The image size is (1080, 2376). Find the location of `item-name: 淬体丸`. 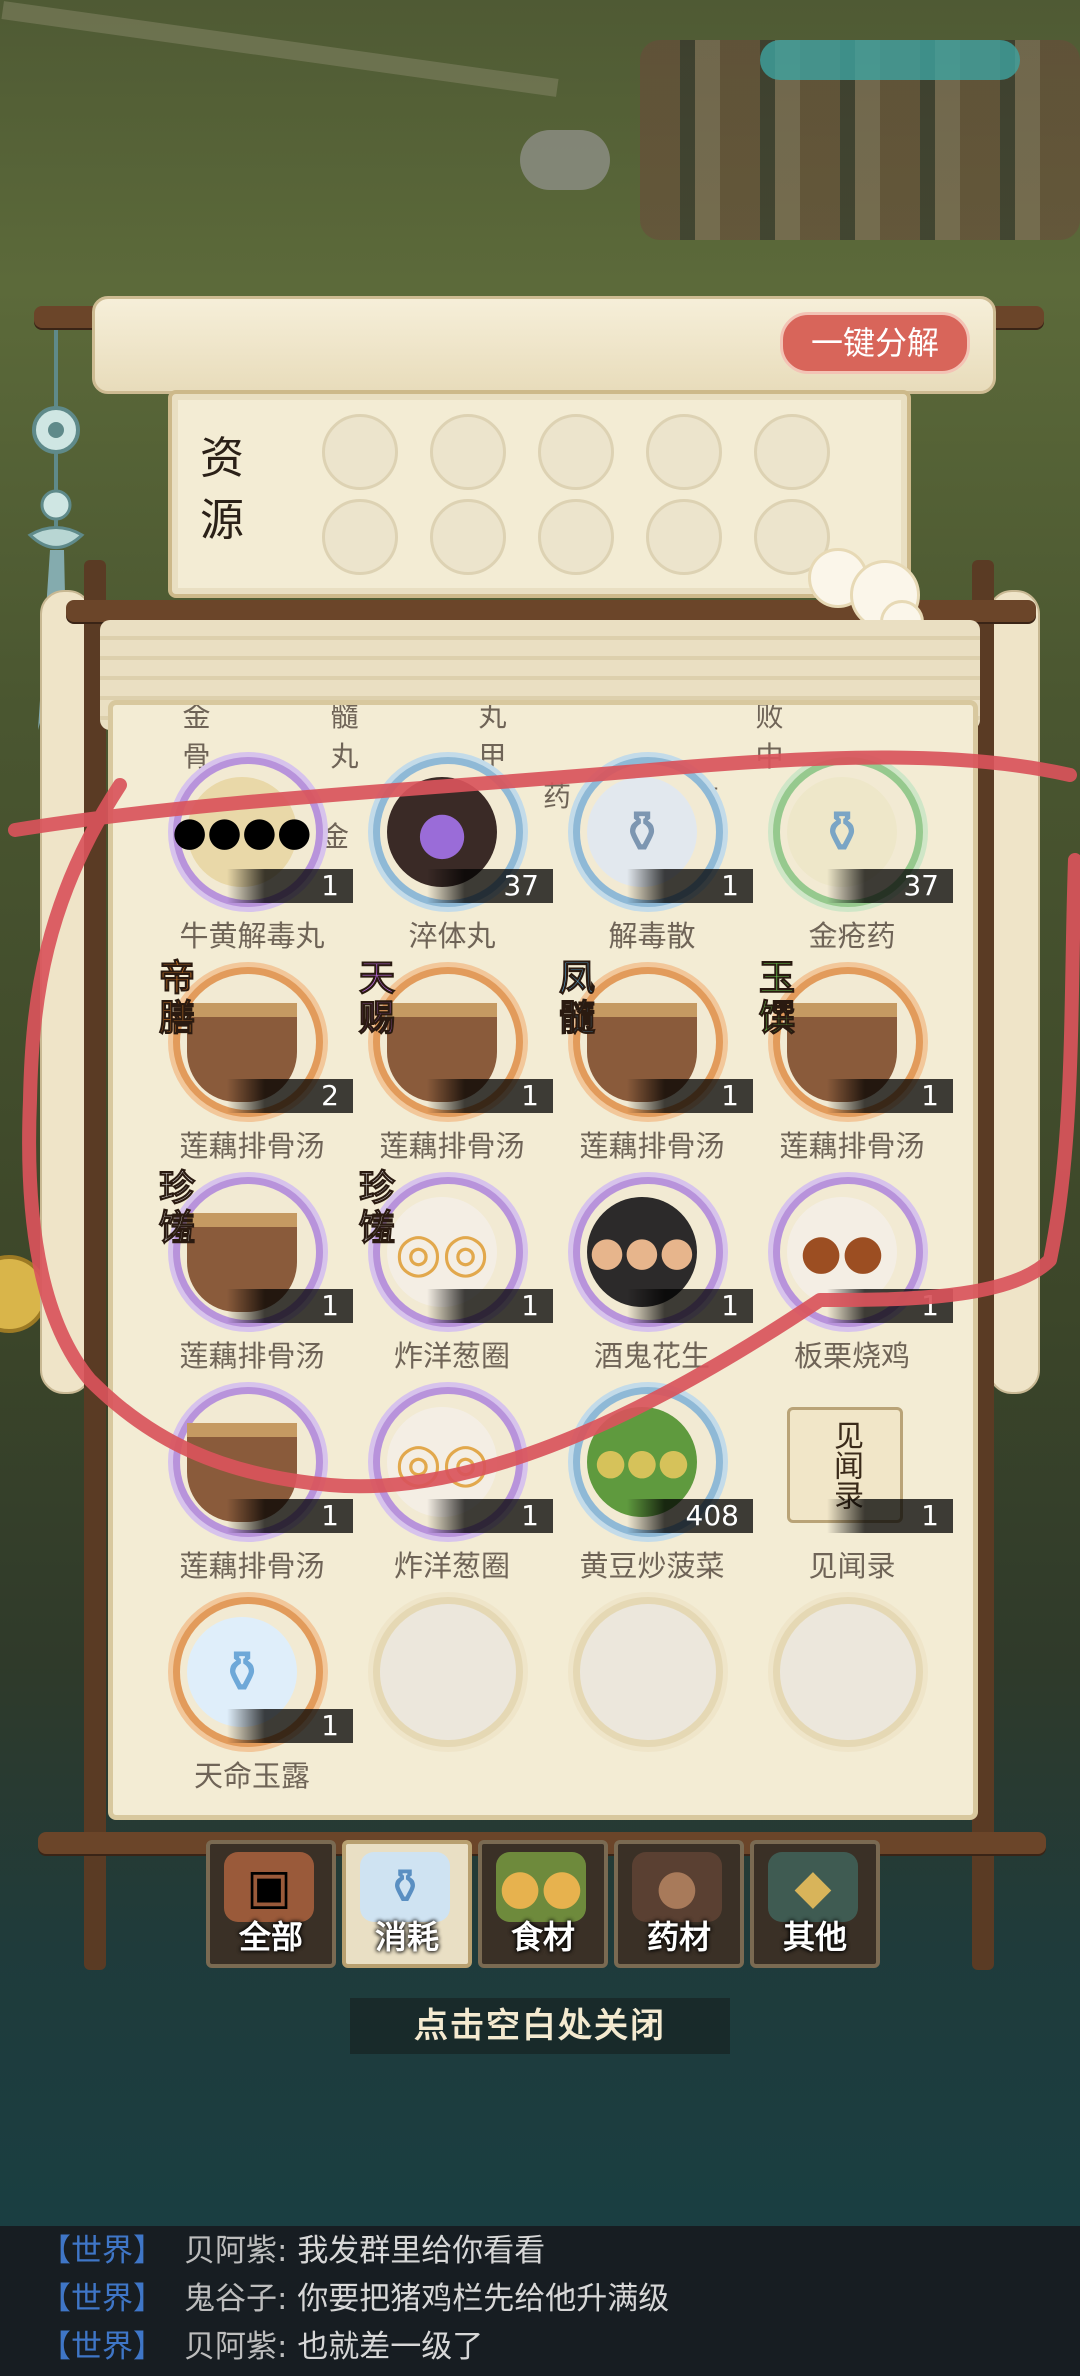

item-name: 淬体丸 is located at coordinates (452, 936).